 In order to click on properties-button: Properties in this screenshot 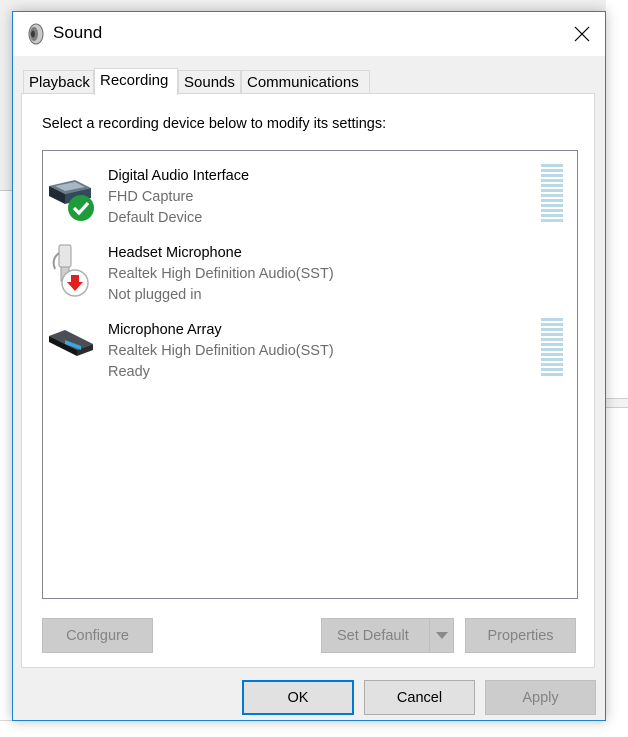, I will do `click(520, 635)`.